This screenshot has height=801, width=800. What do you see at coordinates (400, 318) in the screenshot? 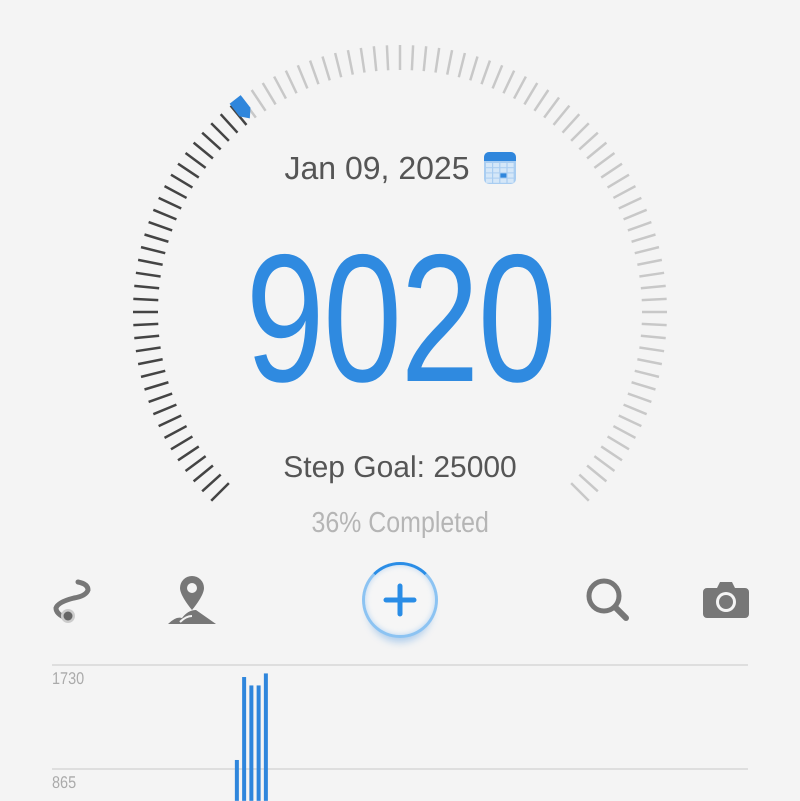
I see `step-count: 9020` at bounding box center [400, 318].